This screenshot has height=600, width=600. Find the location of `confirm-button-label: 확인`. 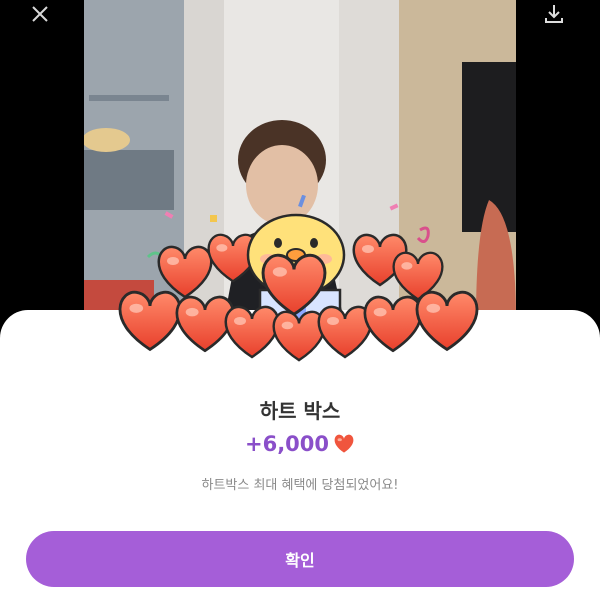

confirm-button-label: 확인 is located at coordinates (300, 560).